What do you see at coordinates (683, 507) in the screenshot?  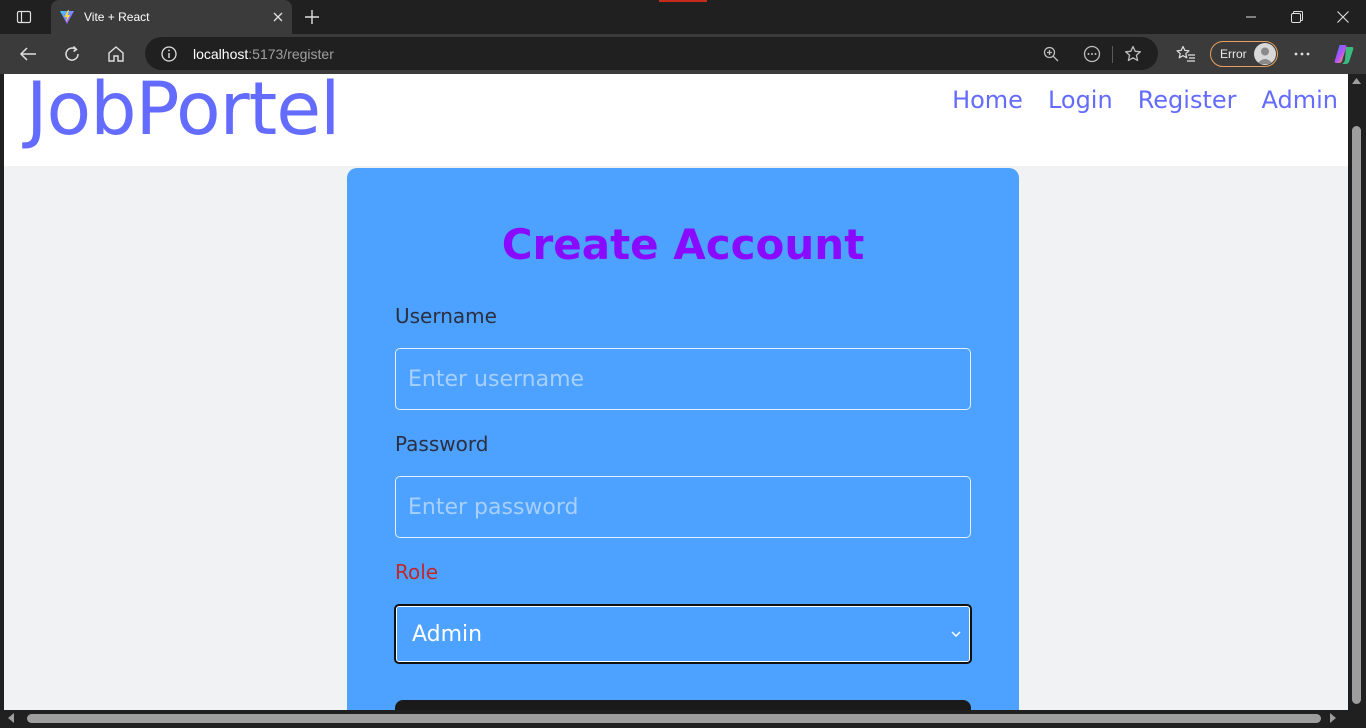 I see `password-input` at bounding box center [683, 507].